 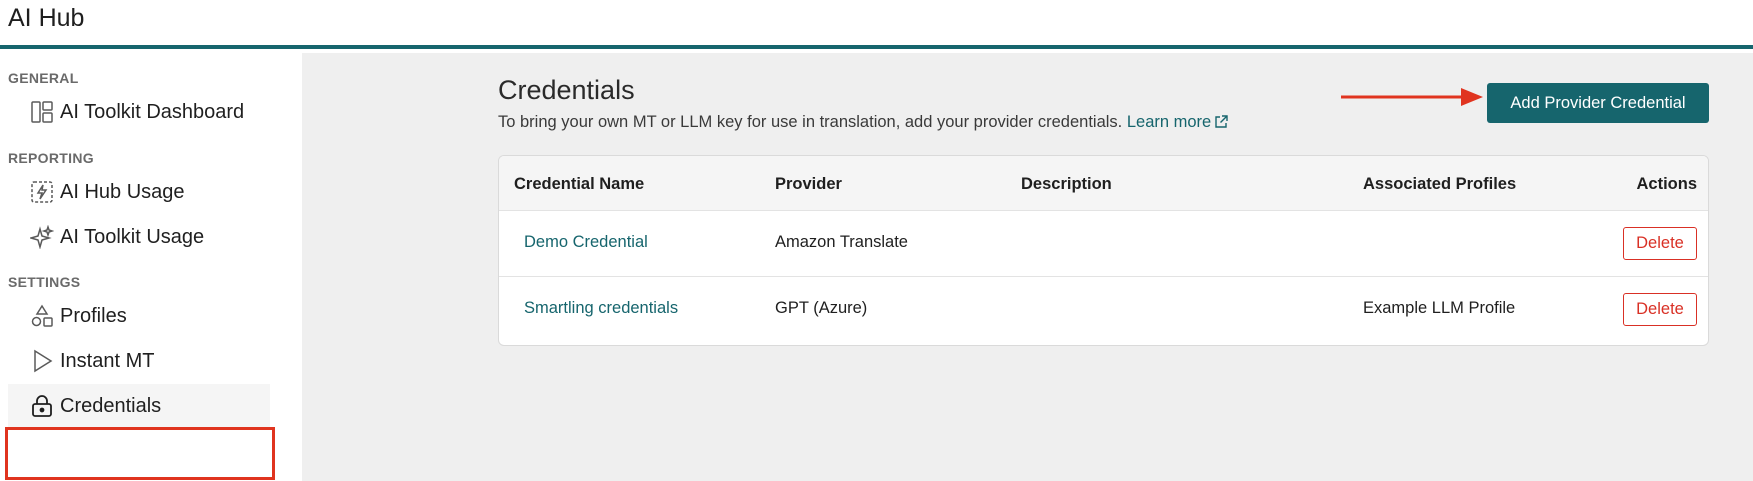 What do you see at coordinates (43, 78) in the screenshot?
I see `section-label-general: GENERAL` at bounding box center [43, 78].